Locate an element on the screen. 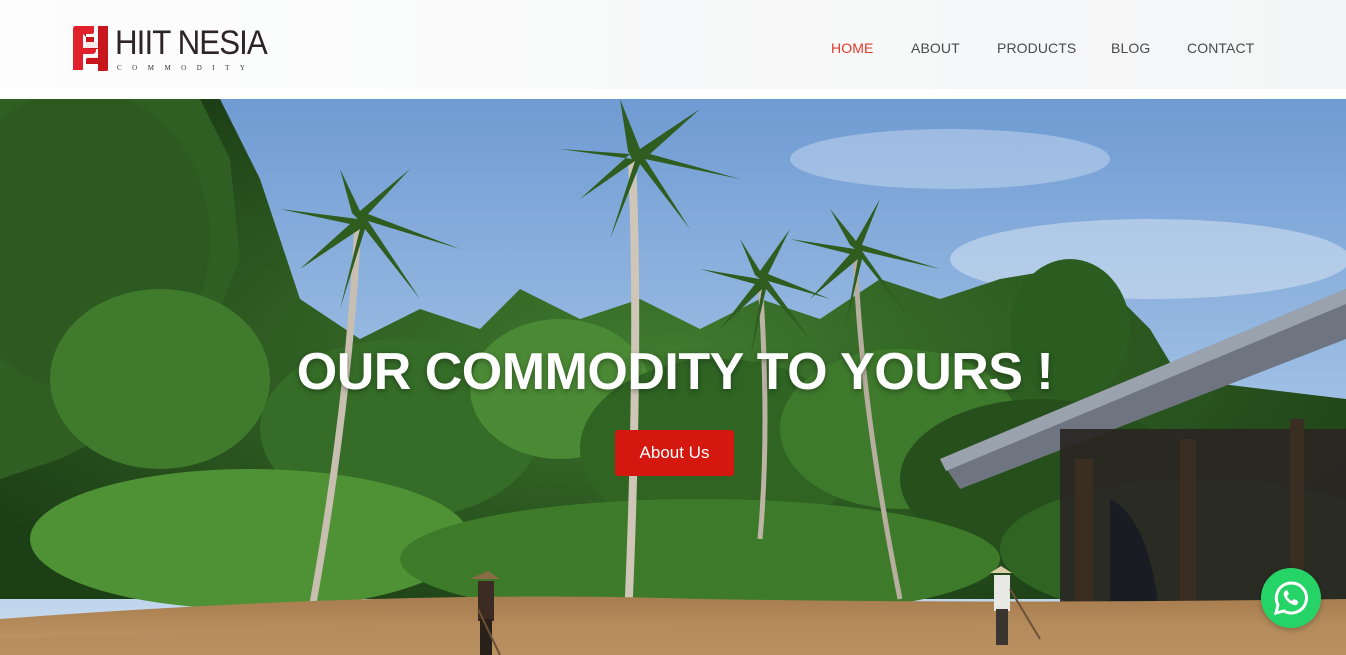  whatsapp-chat-button is located at coordinates (1291, 598).